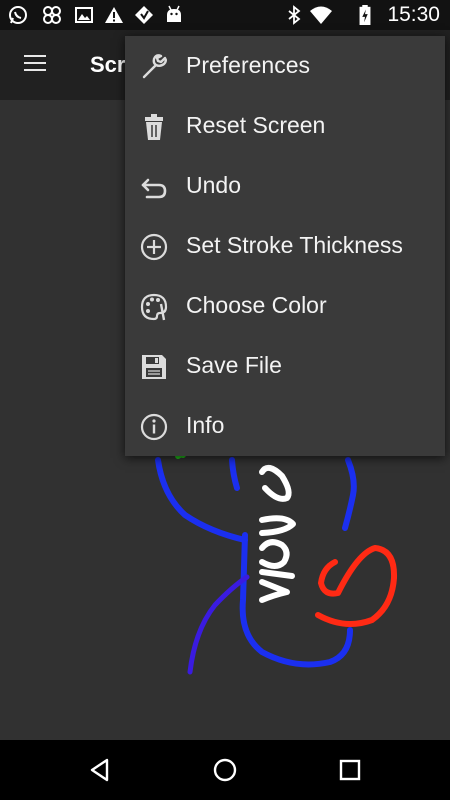 Image resolution: width=450 pixels, height=800 pixels. Describe the element at coordinates (321, 15) in the screenshot. I see `wifi-icon` at that location.